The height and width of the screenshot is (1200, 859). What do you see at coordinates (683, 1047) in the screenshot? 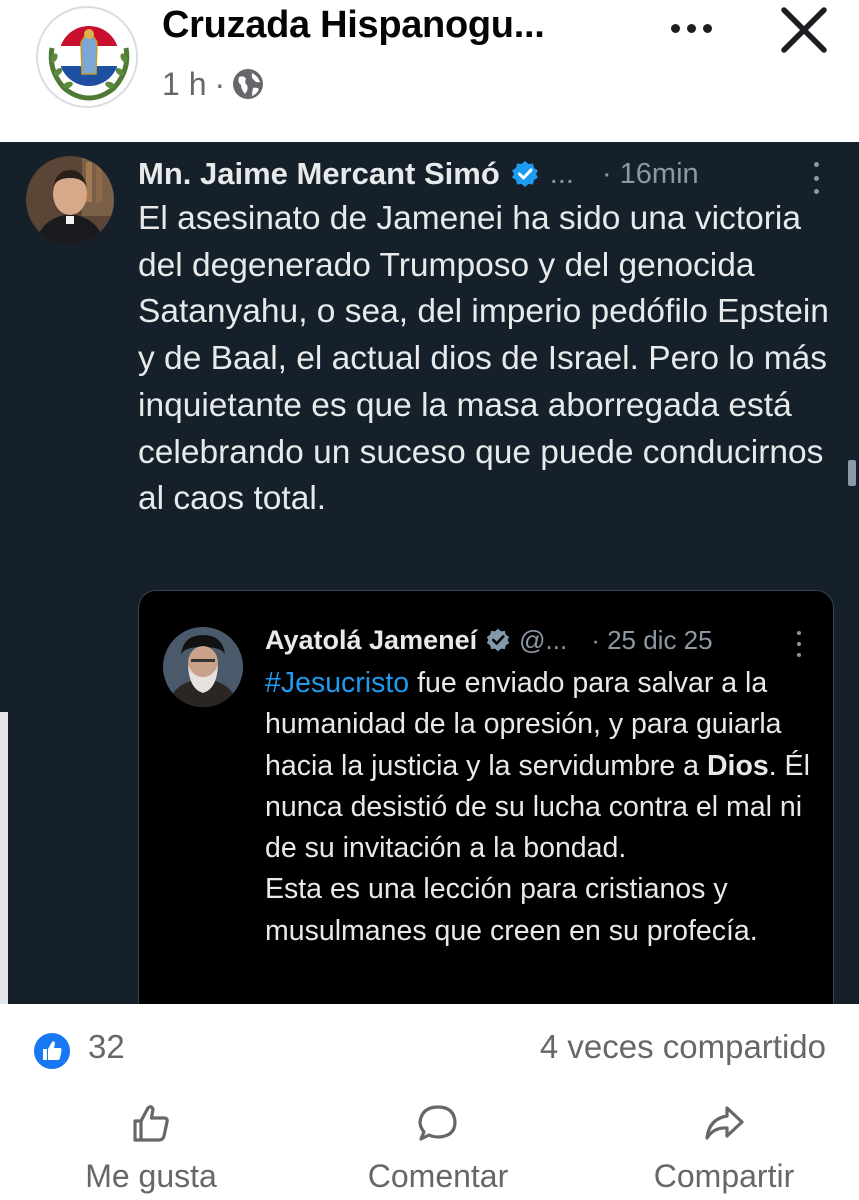
I see `share-count: 4 veces compartido` at bounding box center [683, 1047].